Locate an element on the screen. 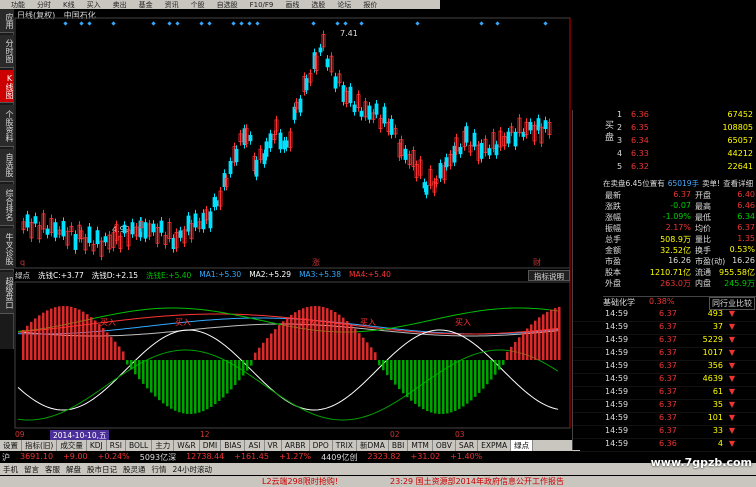 The image size is (756, 487). indicator-tab: OBV is located at coordinates (444, 445).